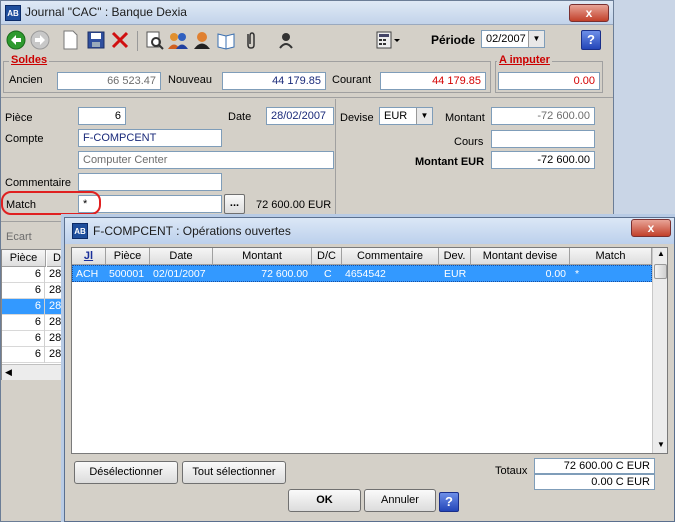 The width and height of the screenshot is (675, 522). What do you see at coordinates (240, 117) in the screenshot?
I see `date-label: Date` at bounding box center [240, 117].